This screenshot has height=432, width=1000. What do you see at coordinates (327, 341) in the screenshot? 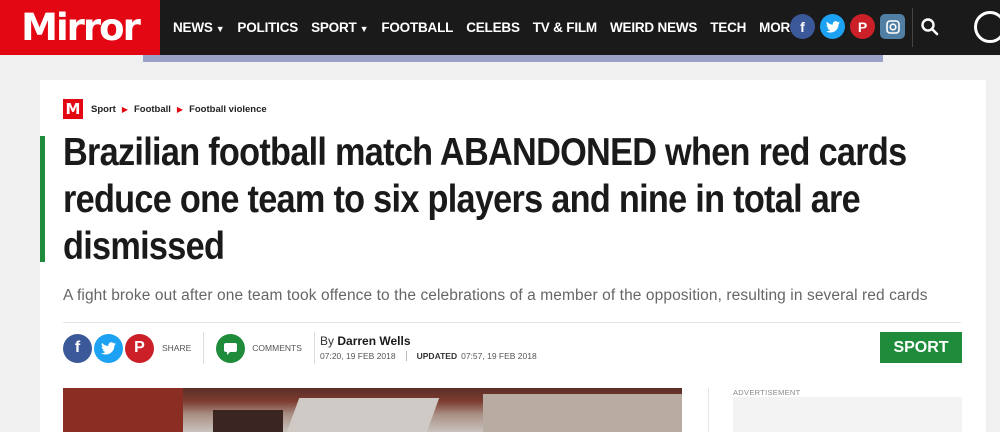
I see `byline-prefix: By` at bounding box center [327, 341].